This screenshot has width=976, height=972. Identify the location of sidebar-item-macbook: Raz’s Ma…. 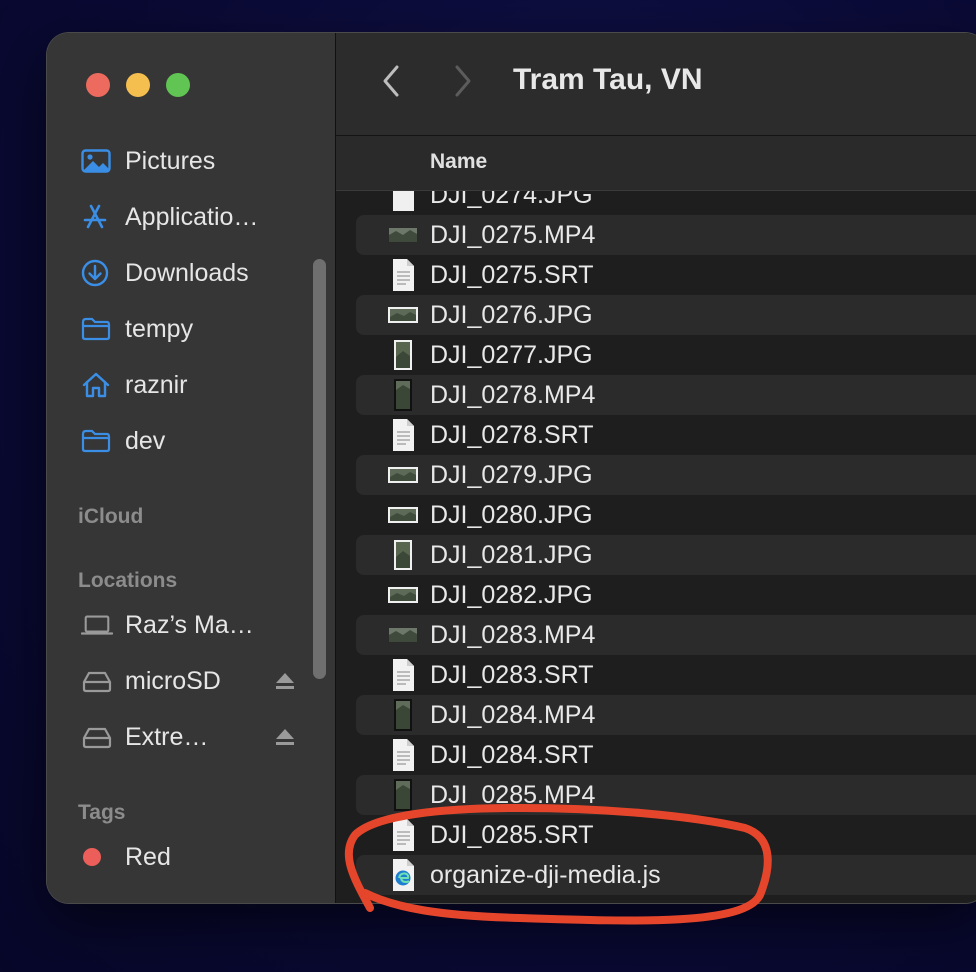
(167, 625).